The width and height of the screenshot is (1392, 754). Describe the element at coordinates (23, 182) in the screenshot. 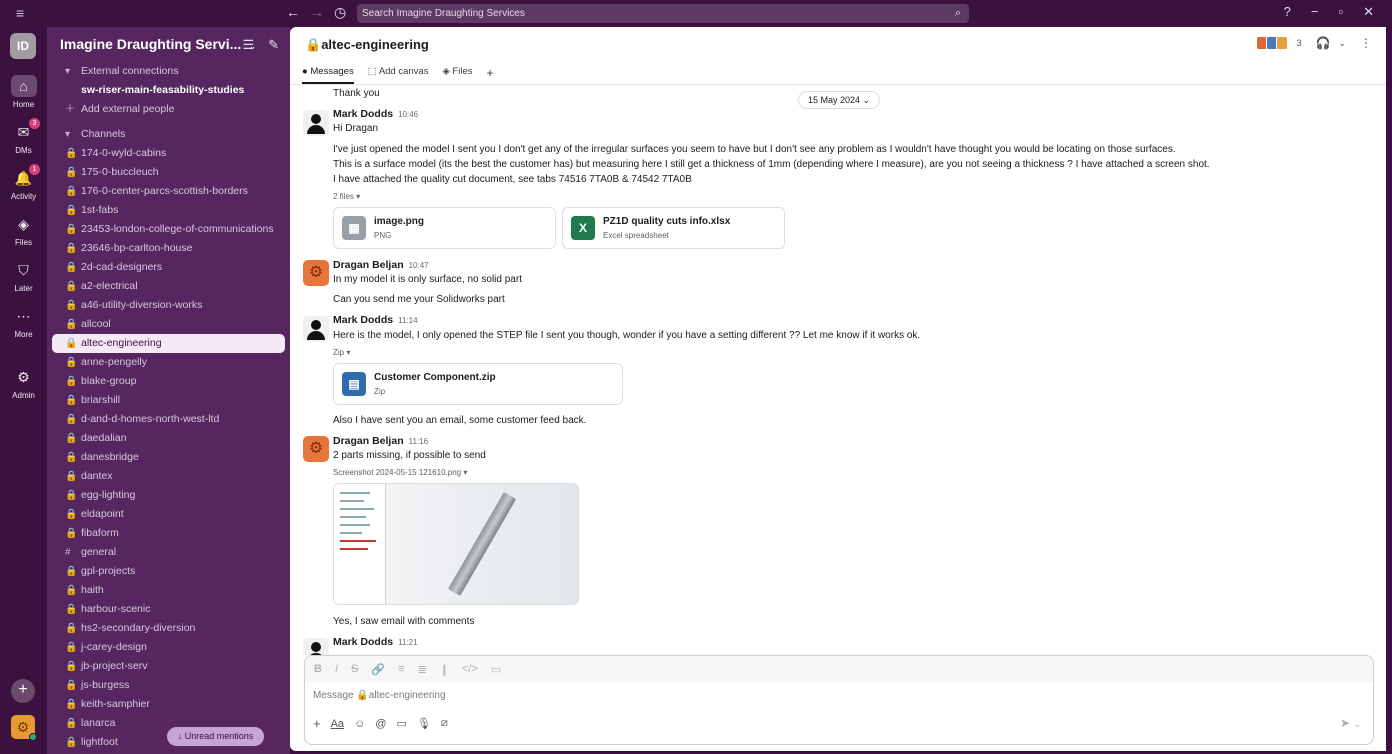

I see `rail-activity: 🔔 1 Activity` at that location.